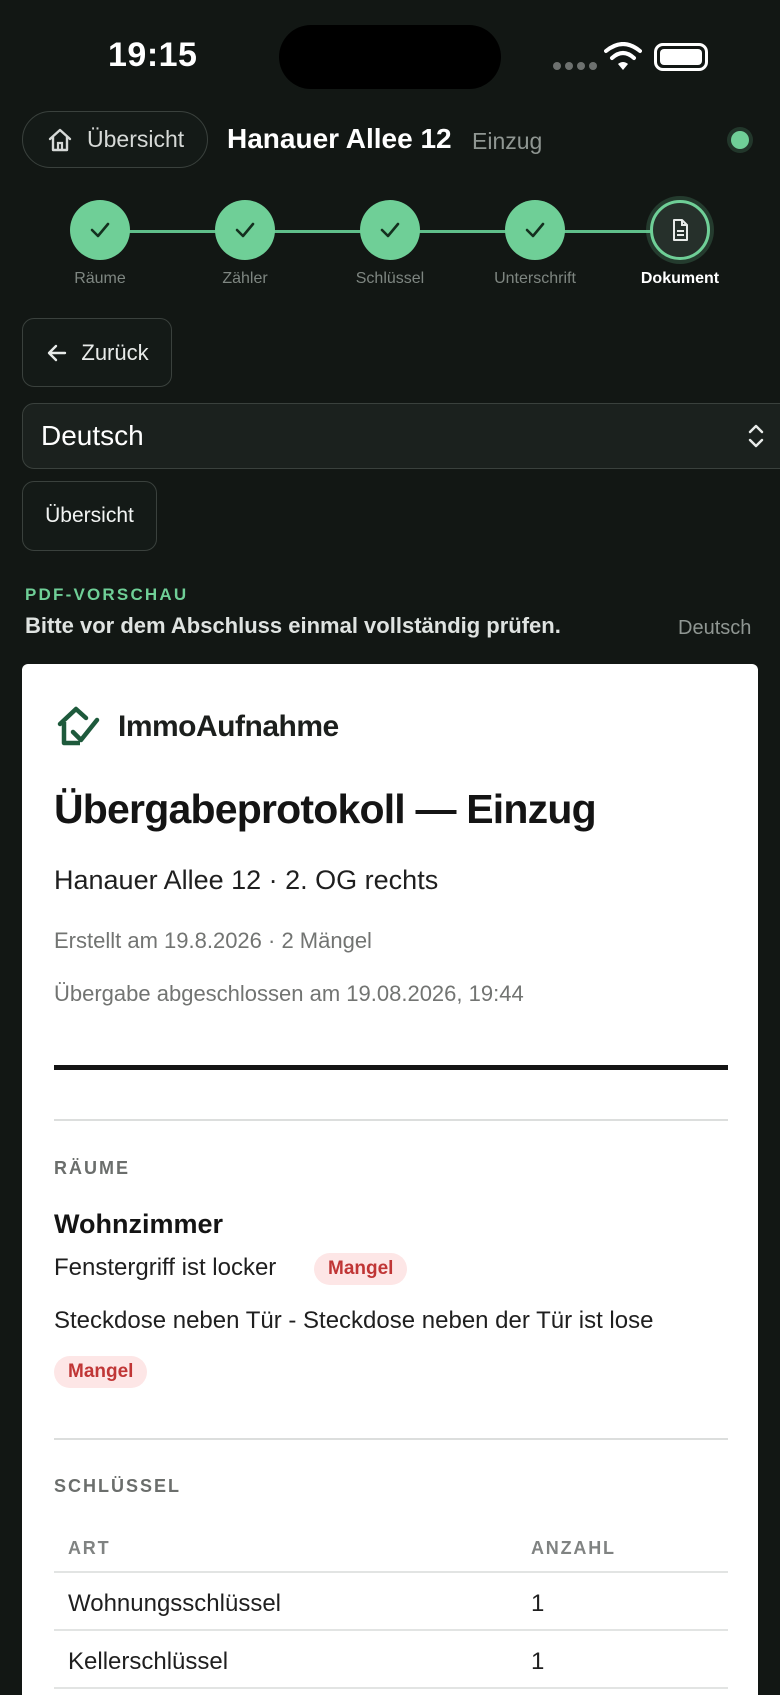 The image size is (780, 1695). Describe the element at coordinates (756, 436) in the screenshot. I see `chevron-up-down-icon` at that location.